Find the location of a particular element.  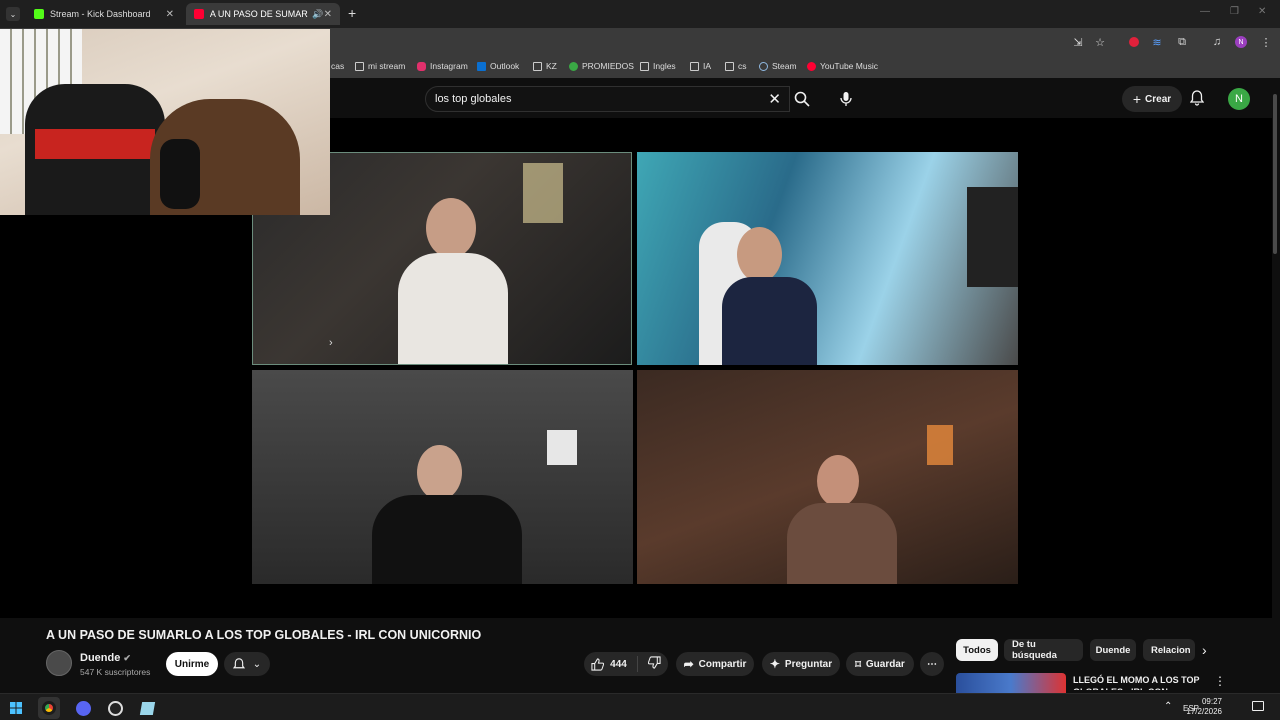

notifications-button is located at coordinates (1197, 100).